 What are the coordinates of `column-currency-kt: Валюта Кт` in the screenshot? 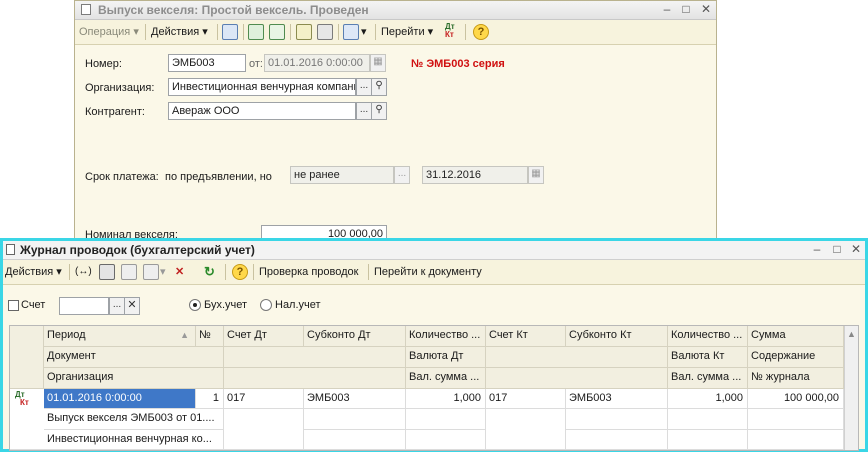 It's located at (708, 357).